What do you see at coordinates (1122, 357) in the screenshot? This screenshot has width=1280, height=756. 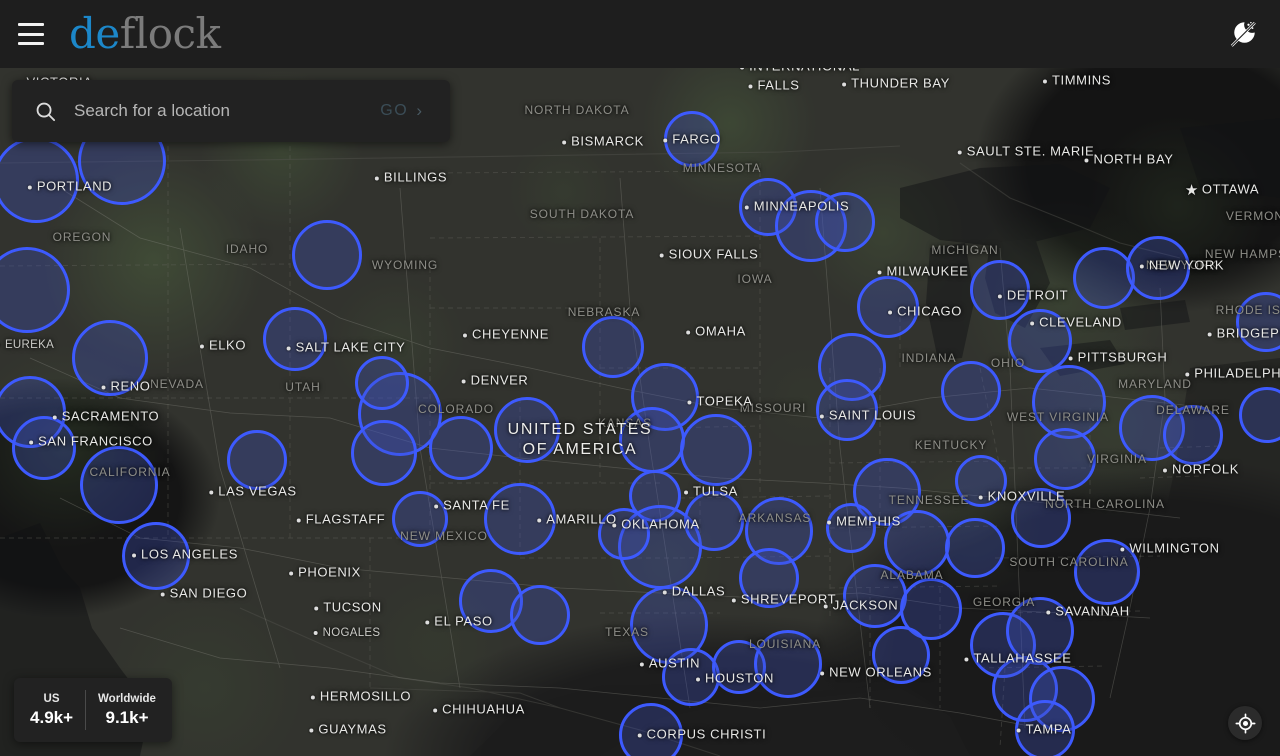 I see `map-label-text: PITTSBURGH` at bounding box center [1122, 357].